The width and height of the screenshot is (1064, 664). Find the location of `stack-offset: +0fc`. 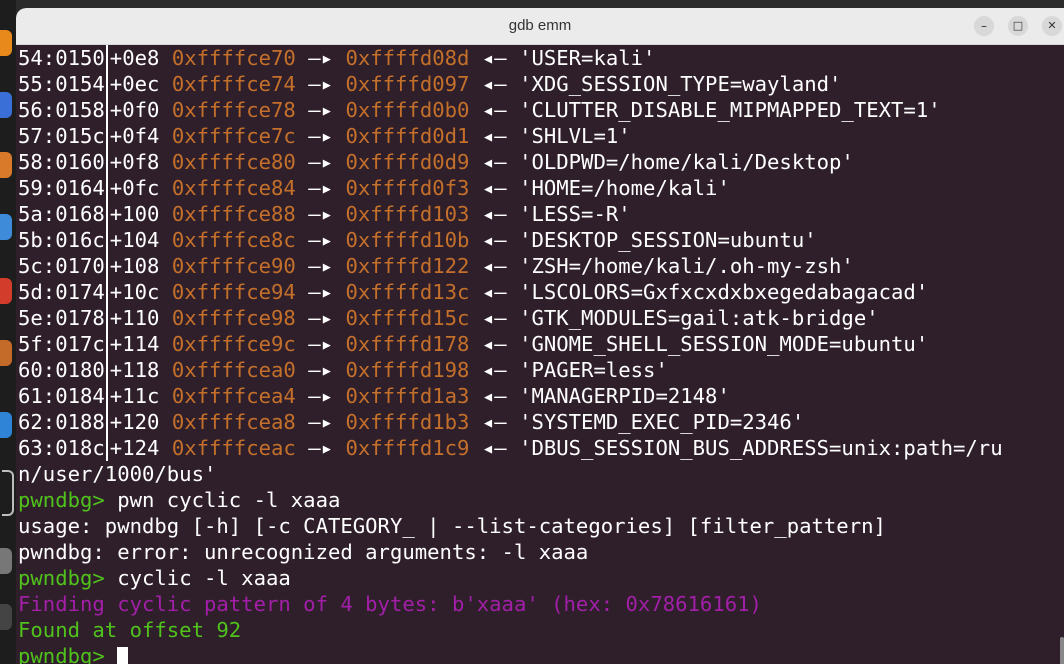

stack-offset: +0fc is located at coordinates (134, 188).